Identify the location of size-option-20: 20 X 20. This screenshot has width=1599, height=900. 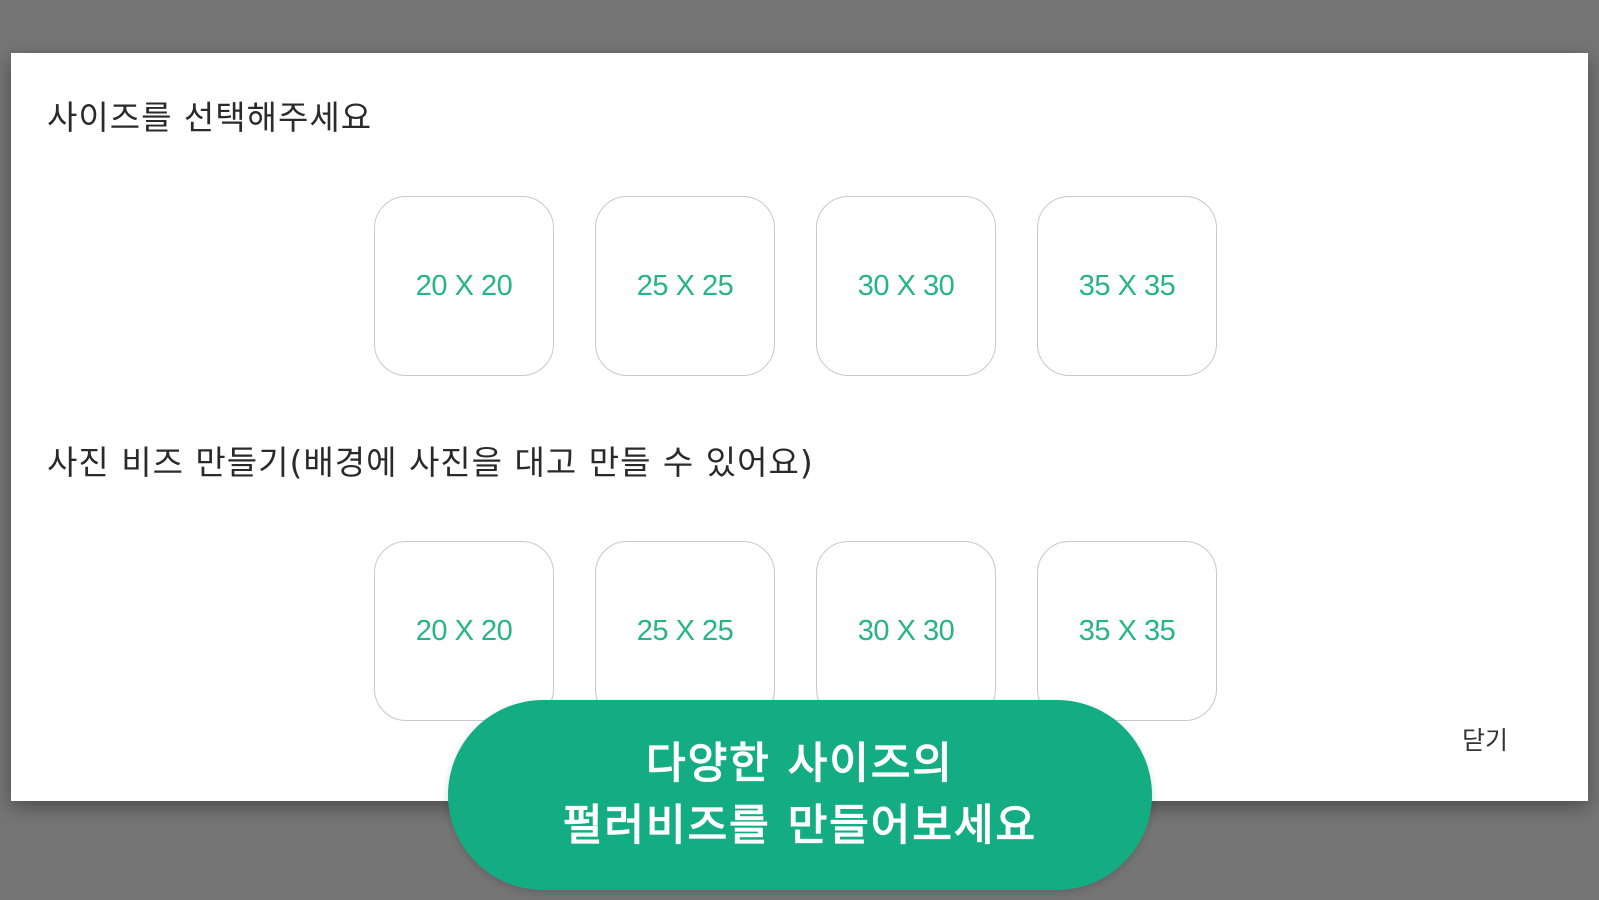
(464, 286).